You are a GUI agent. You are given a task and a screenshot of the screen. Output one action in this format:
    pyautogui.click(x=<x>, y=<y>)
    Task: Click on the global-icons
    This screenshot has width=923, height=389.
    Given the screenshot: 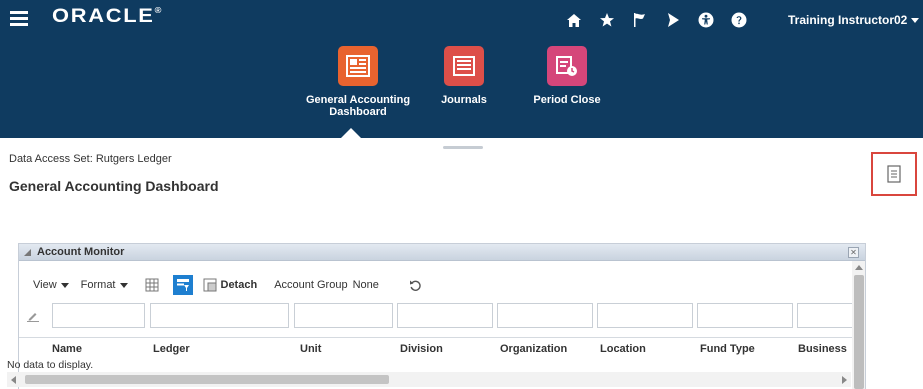 What is the action you would take?
    pyautogui.click(x=662, y=20)
    